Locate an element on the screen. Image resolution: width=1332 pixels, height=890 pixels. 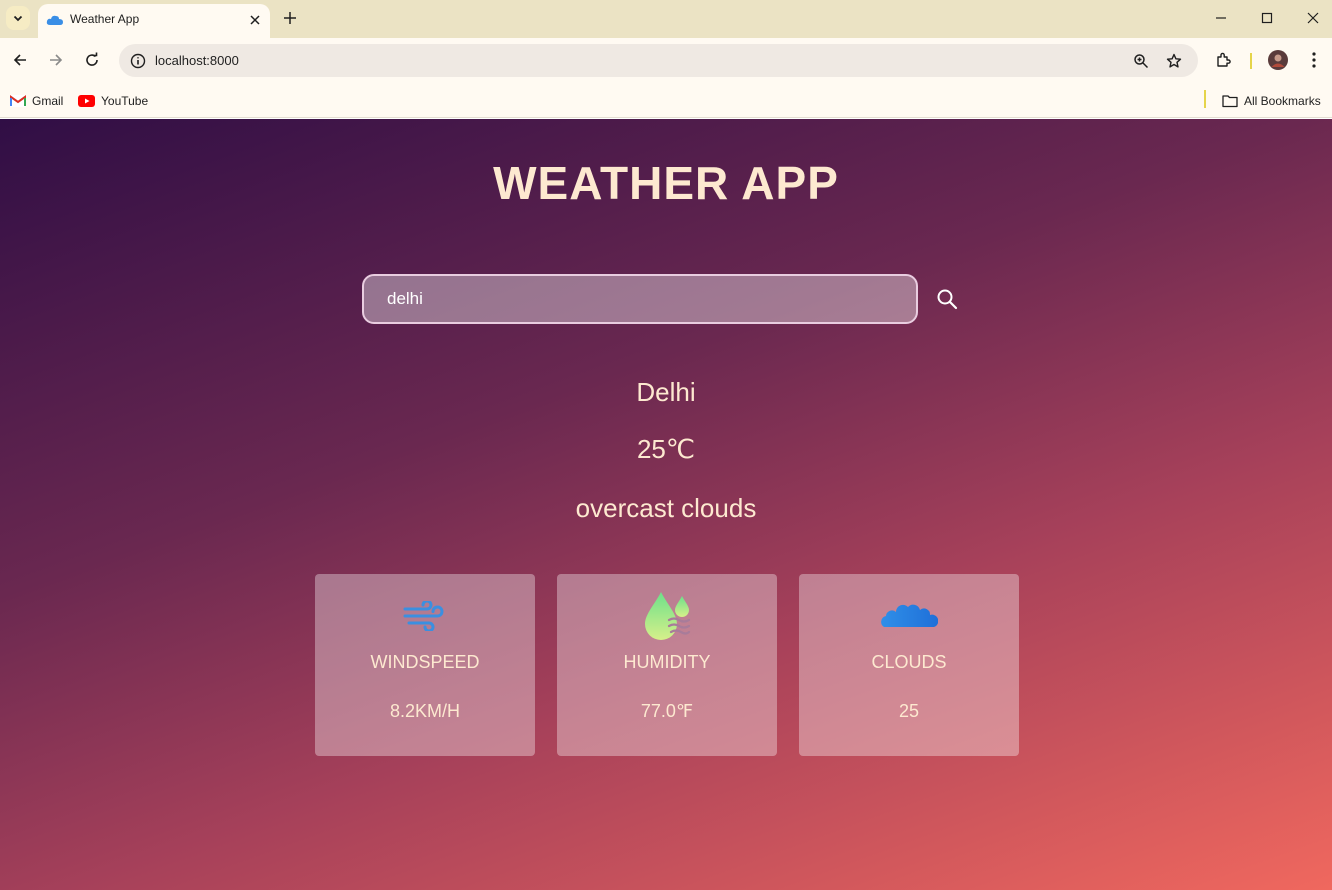
card-value: 25 is located at coordinates (909, 711).